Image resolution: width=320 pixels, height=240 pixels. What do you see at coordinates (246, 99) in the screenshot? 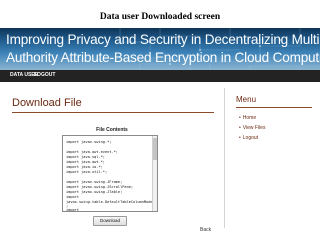
I see `menu-title: Menu` at bounding box center [246, 99].